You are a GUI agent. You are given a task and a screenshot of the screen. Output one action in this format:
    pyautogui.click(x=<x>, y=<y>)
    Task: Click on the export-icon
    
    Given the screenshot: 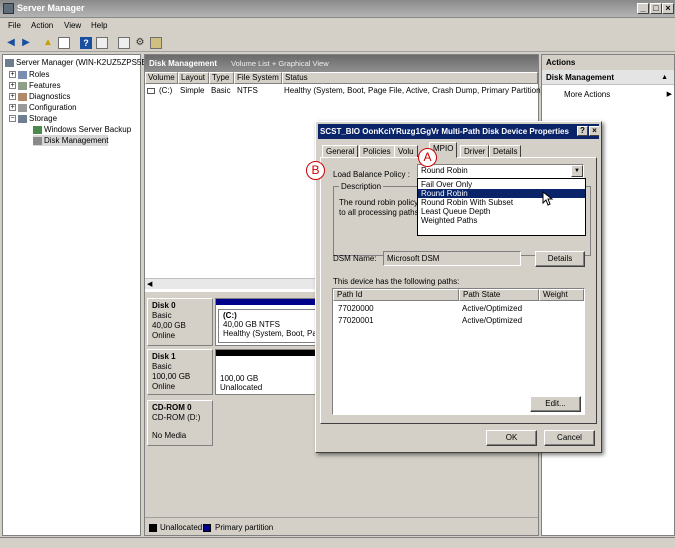 What is the action you would take?
    pyautogui.click(x=124, y=43)
    